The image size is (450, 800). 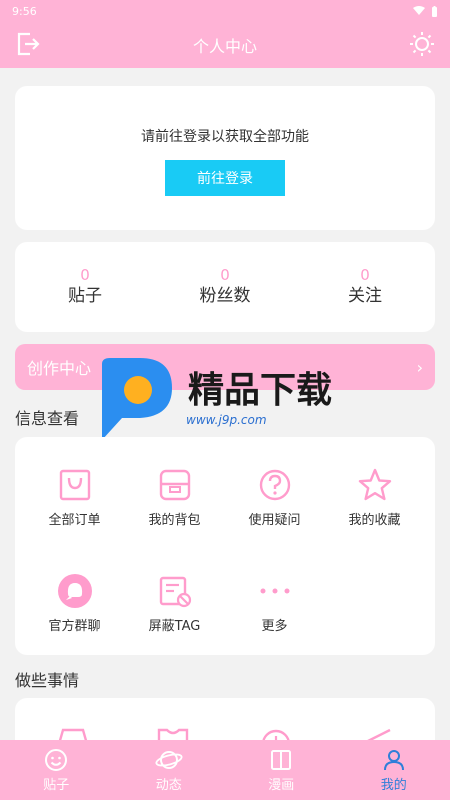 I want to click on grid-item-orders: 全部订单, so click(x=74, y=496).